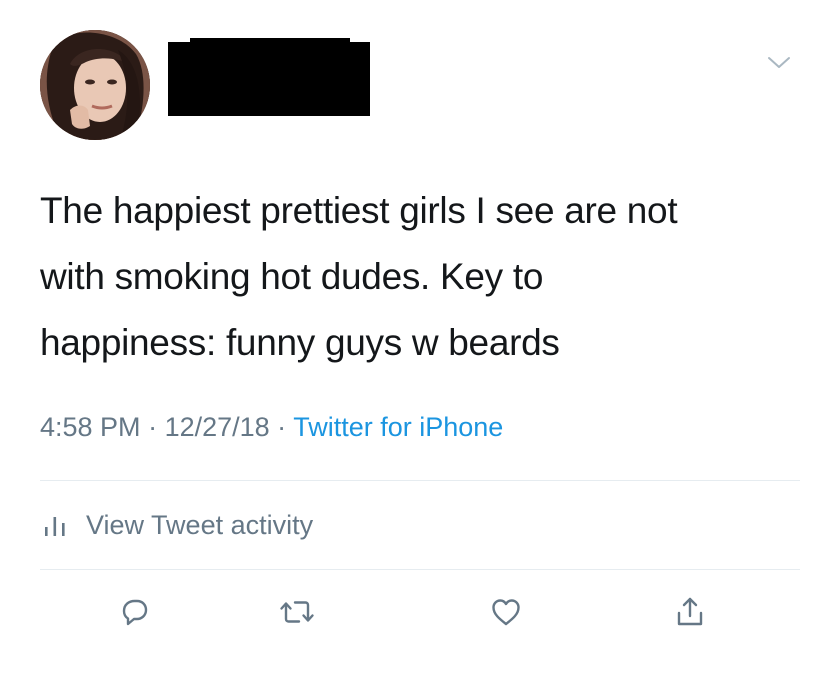  What do you see at coordinates (90, 427) in the screenshot?
I see `tweet-time: 4:58 PM` at bounding box center [90, 427].